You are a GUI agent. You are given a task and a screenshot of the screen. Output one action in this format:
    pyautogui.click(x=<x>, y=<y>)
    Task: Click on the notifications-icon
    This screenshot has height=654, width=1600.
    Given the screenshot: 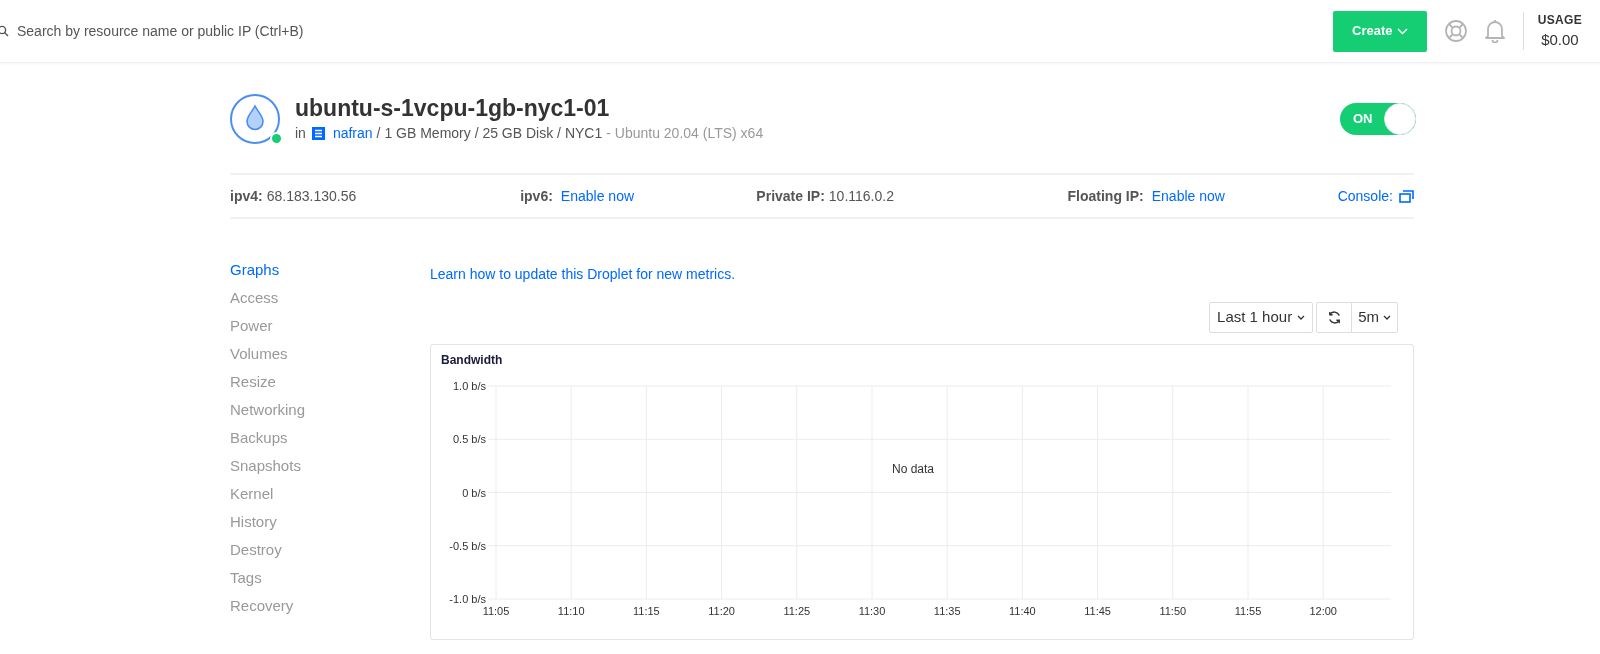 What is the action you would take?
    pyautogui.click(x=1494, y=31)
    